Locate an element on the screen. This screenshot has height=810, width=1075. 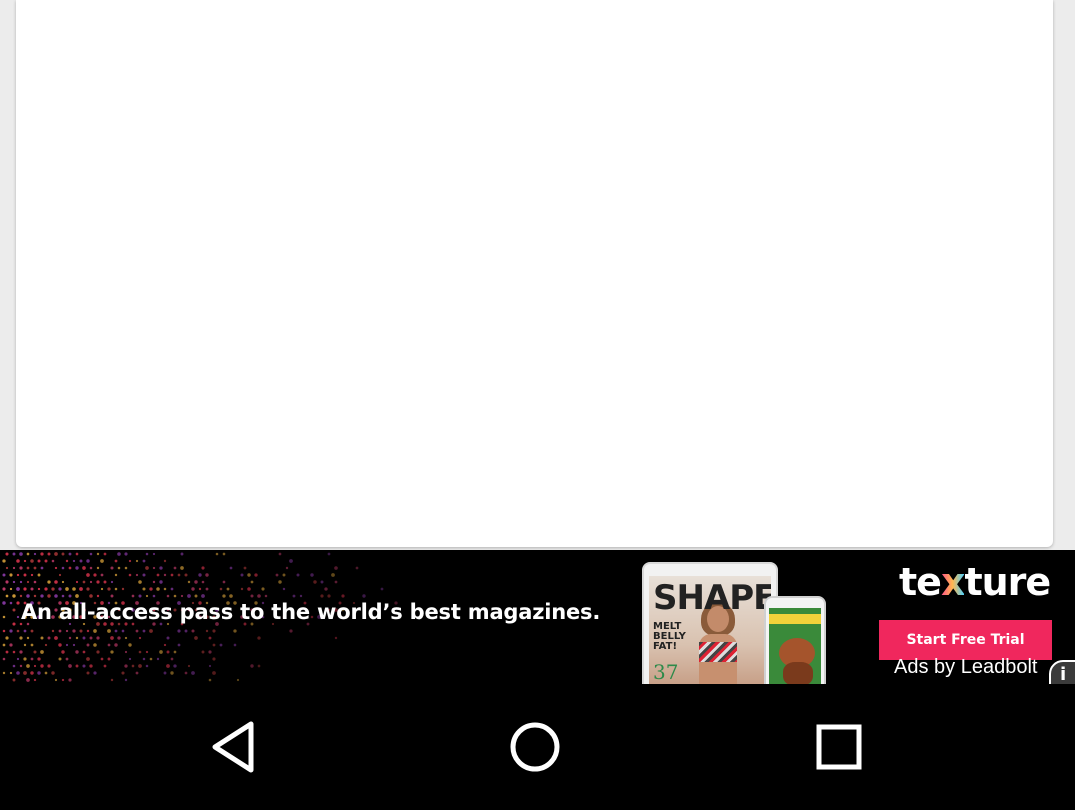
phone-device is located at coordinates (795, 640).